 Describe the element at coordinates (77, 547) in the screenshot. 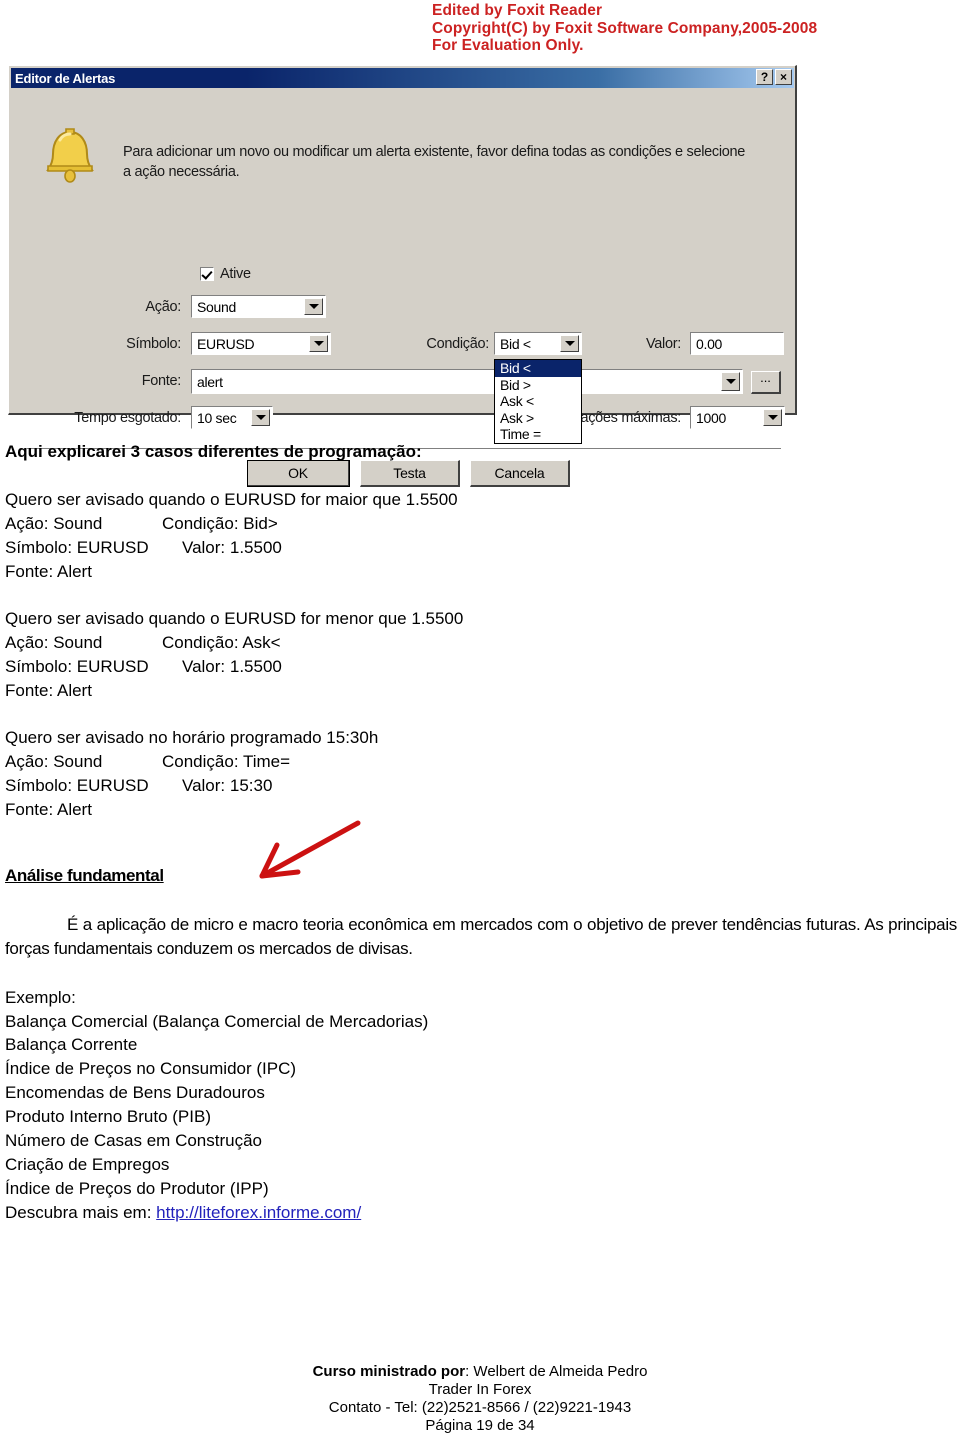

I see `case1-simbolo: Símbolo: EURUSD` at that location.